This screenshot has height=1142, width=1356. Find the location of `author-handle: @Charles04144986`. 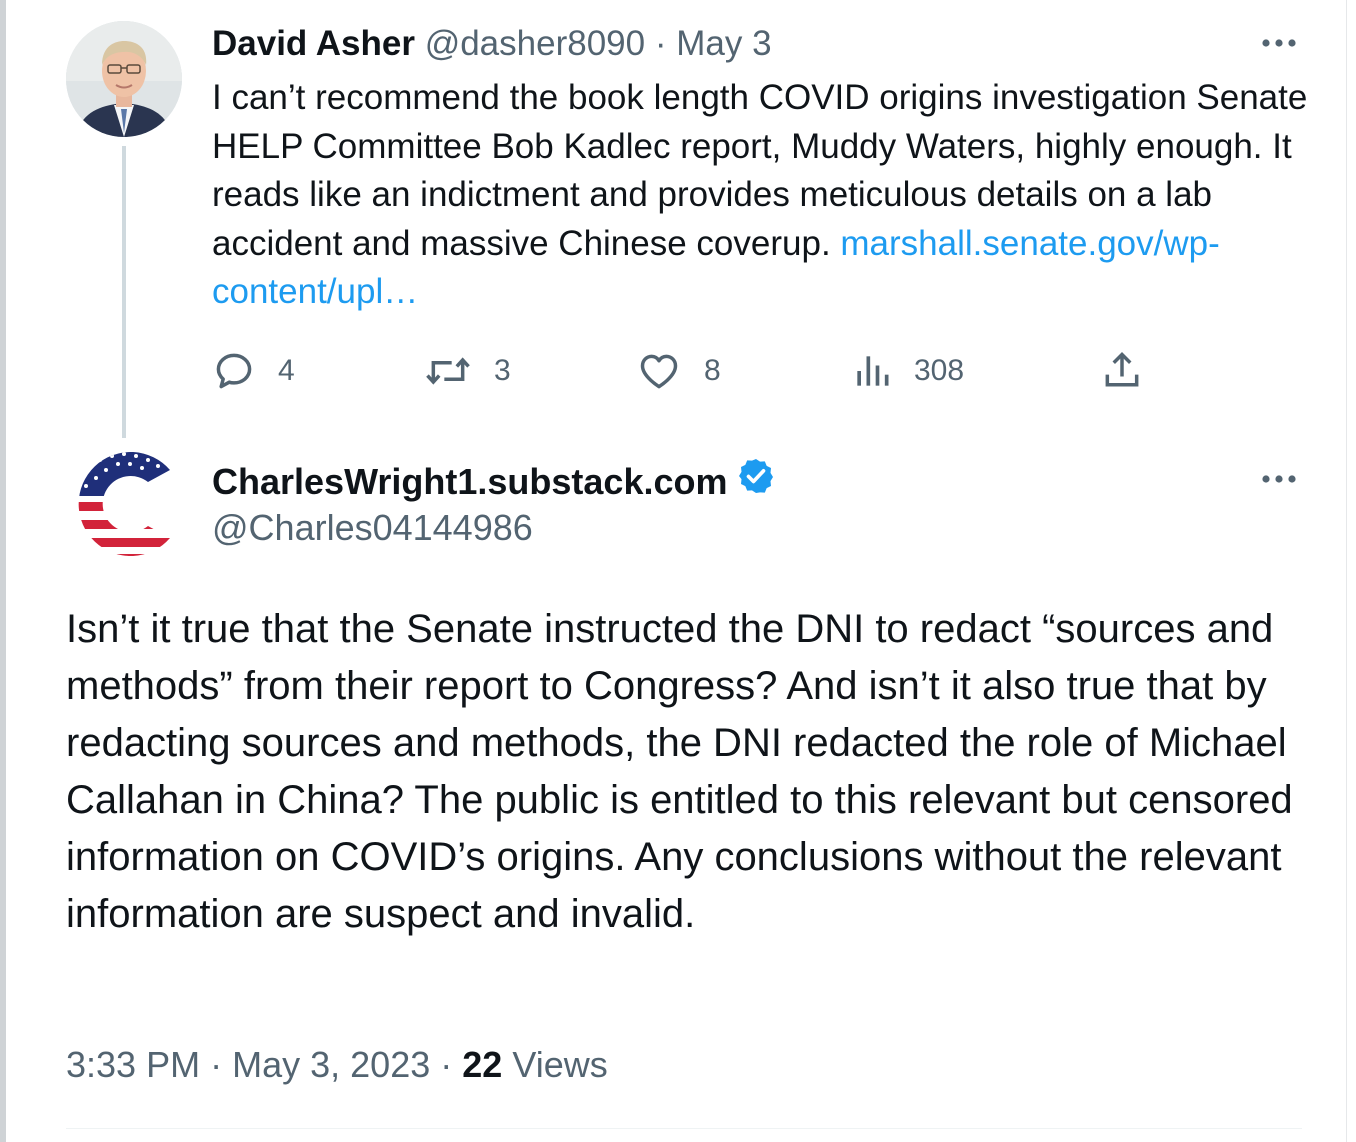

author-handle: @Charles04144986 is located at coordinates (372, 528).